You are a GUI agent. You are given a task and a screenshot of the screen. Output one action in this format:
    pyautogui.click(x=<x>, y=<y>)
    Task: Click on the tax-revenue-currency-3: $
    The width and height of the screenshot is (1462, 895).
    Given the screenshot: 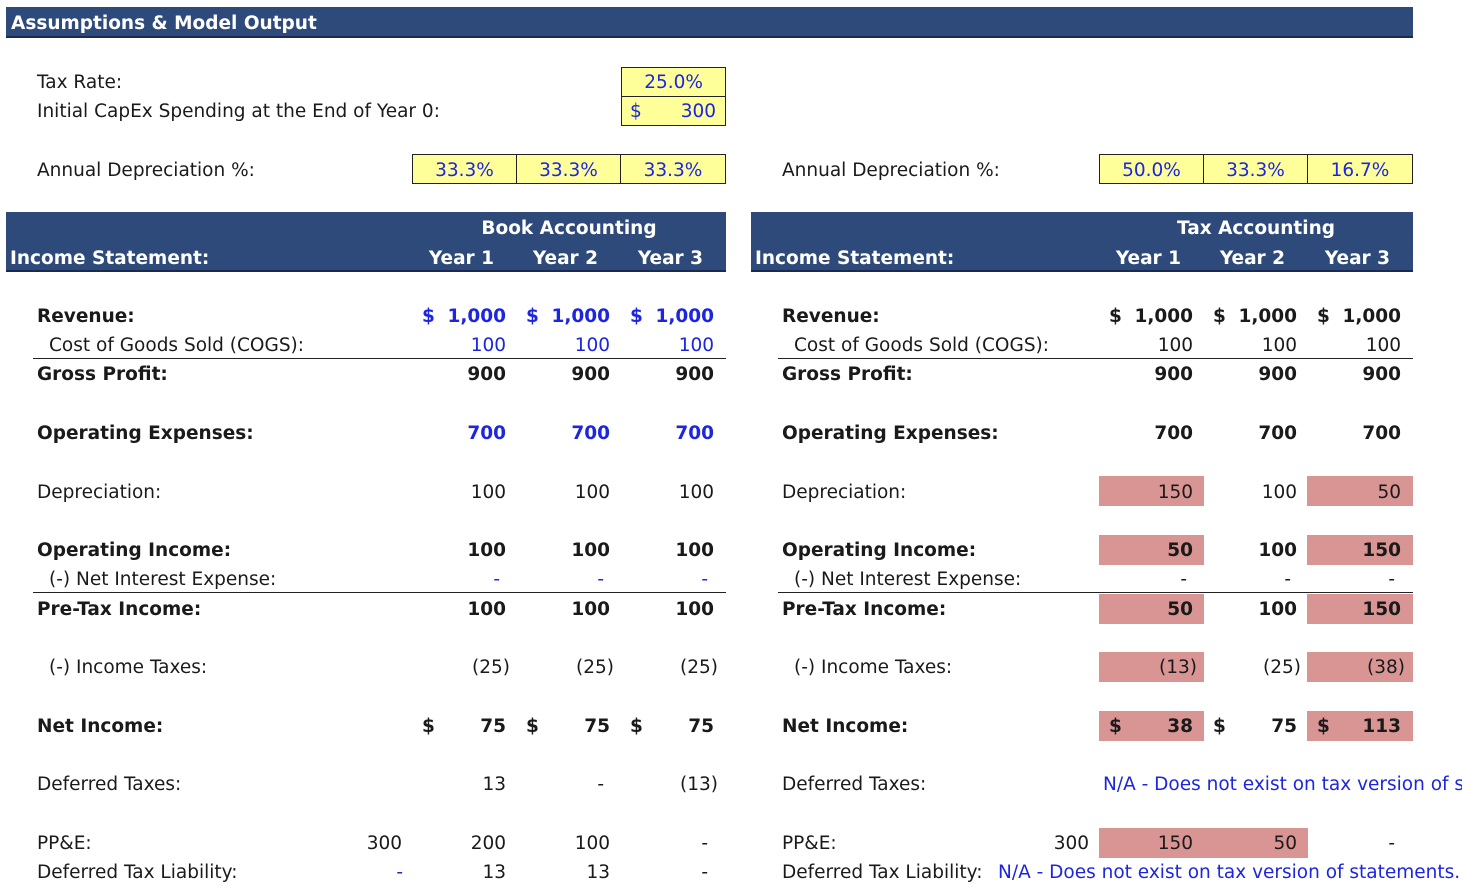 What is the action you would take?
    pyautogui.click(x=1323, y=316)
    